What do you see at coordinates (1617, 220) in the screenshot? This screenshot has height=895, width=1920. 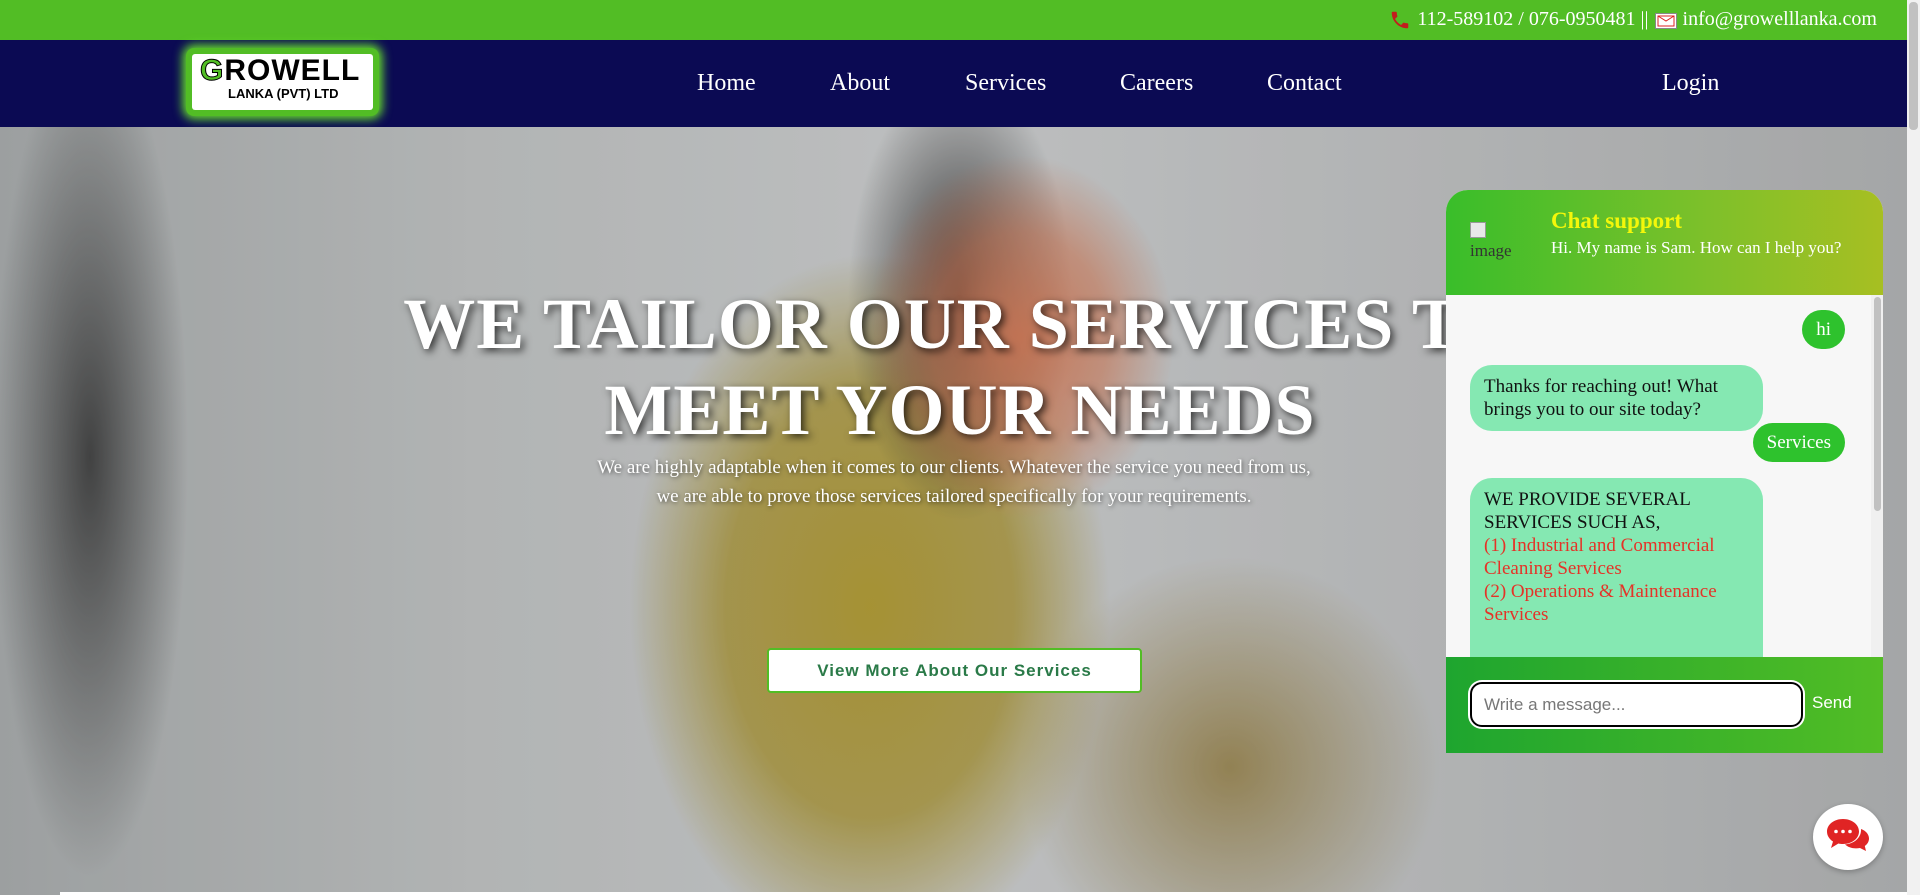 I see `chat-title: Chat support` at bounding box center [1617, 220].